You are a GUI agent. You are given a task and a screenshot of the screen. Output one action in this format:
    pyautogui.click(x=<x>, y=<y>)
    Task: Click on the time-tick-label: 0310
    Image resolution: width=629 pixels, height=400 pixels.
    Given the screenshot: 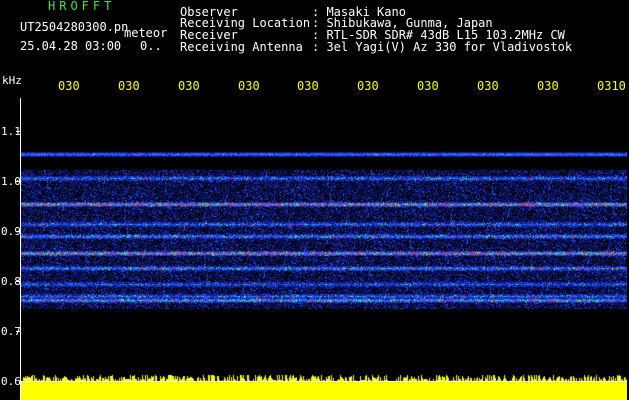 What is the action you would take?
    pyautogui.click(x=611, y=86)
    